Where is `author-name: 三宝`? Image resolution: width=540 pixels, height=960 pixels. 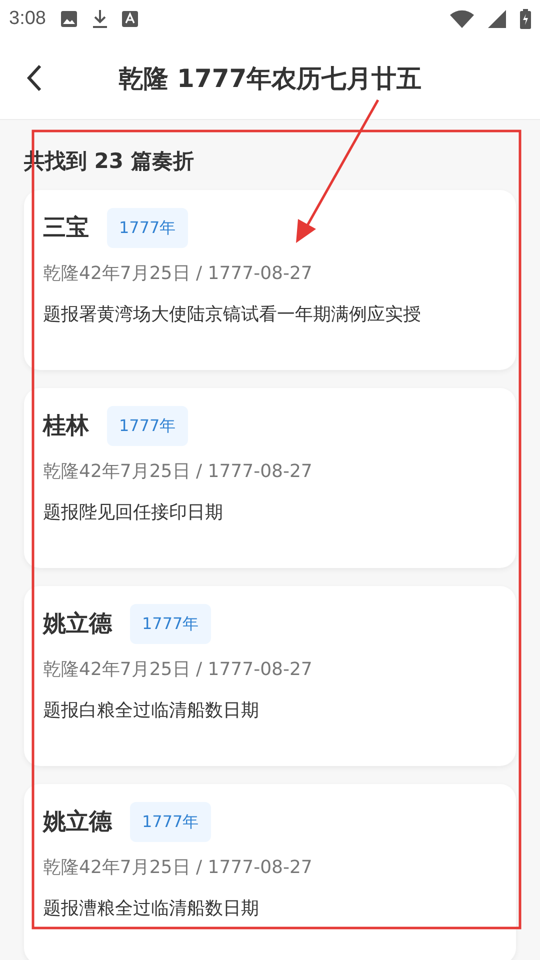 author-name: 三宝 is located at coordinates (66, 228).